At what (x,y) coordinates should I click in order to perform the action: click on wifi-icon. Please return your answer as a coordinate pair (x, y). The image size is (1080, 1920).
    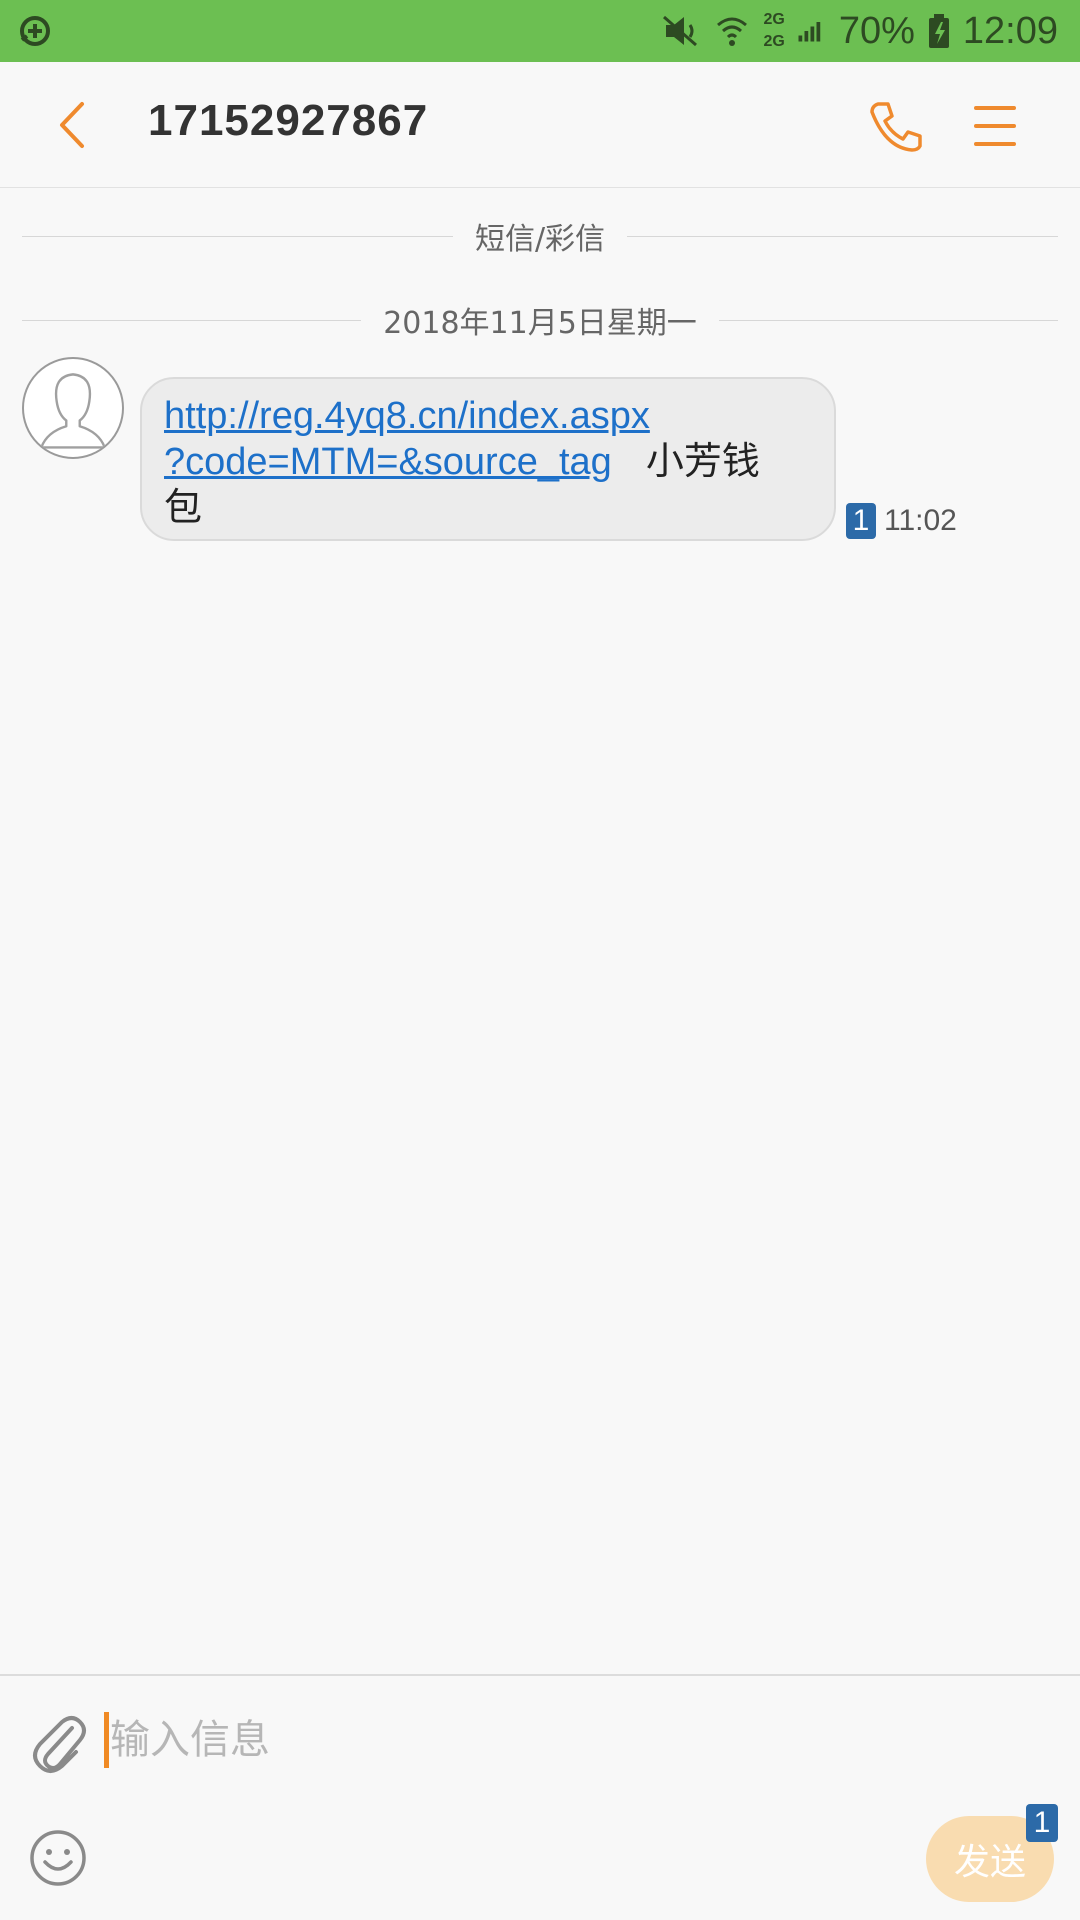
    Looking at the image, I should click on (731, 31).